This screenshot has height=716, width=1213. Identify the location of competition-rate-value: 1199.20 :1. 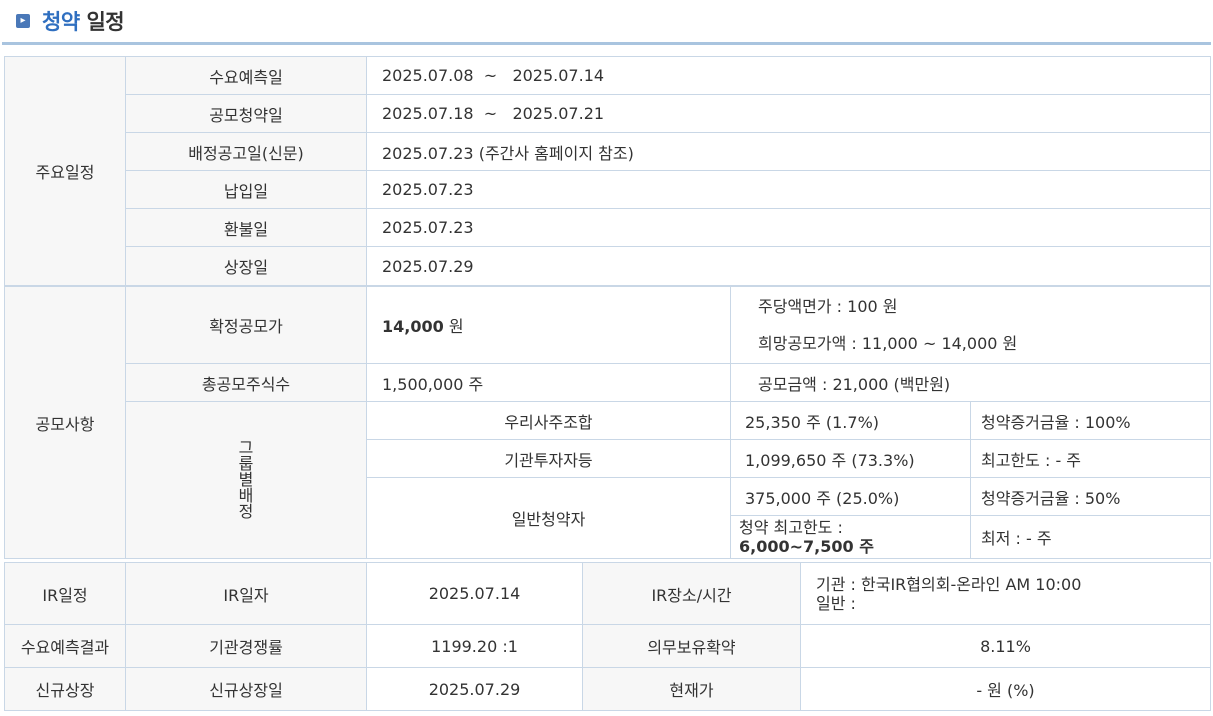
(474, 646).